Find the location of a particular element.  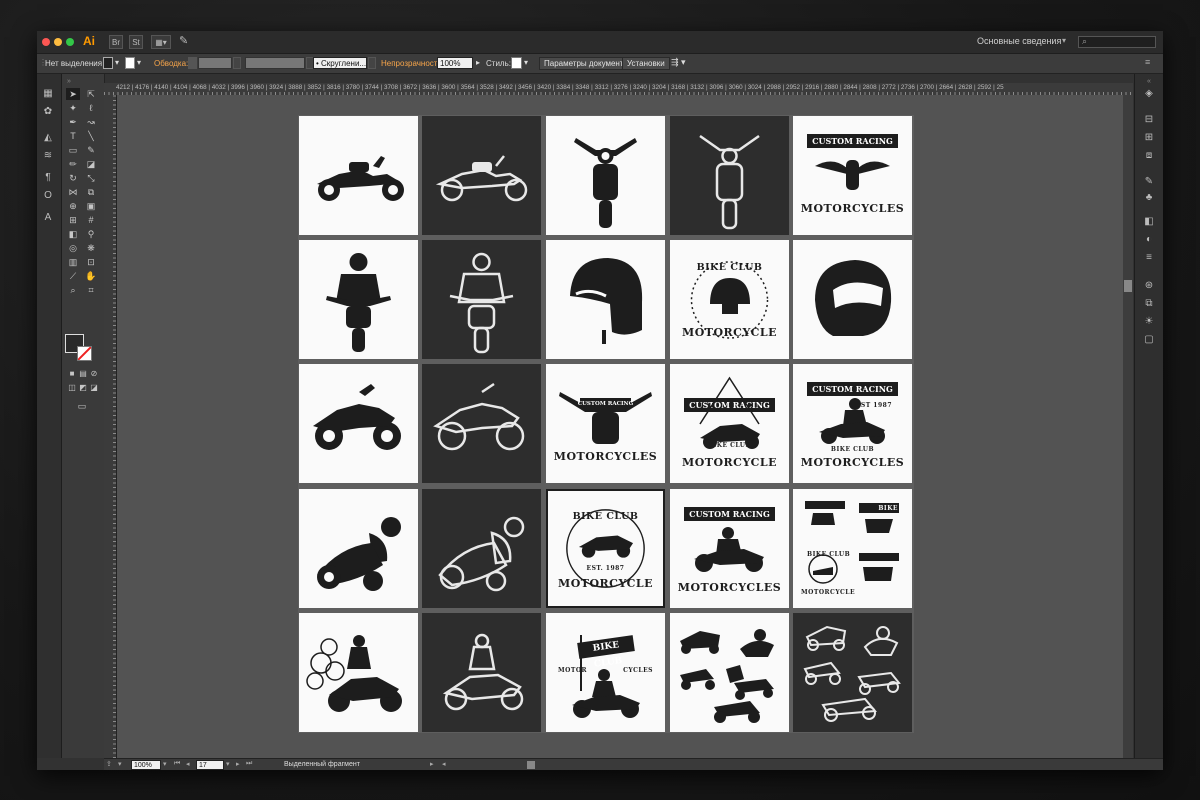

vertical-ruler is located at coordinates (110, 426).